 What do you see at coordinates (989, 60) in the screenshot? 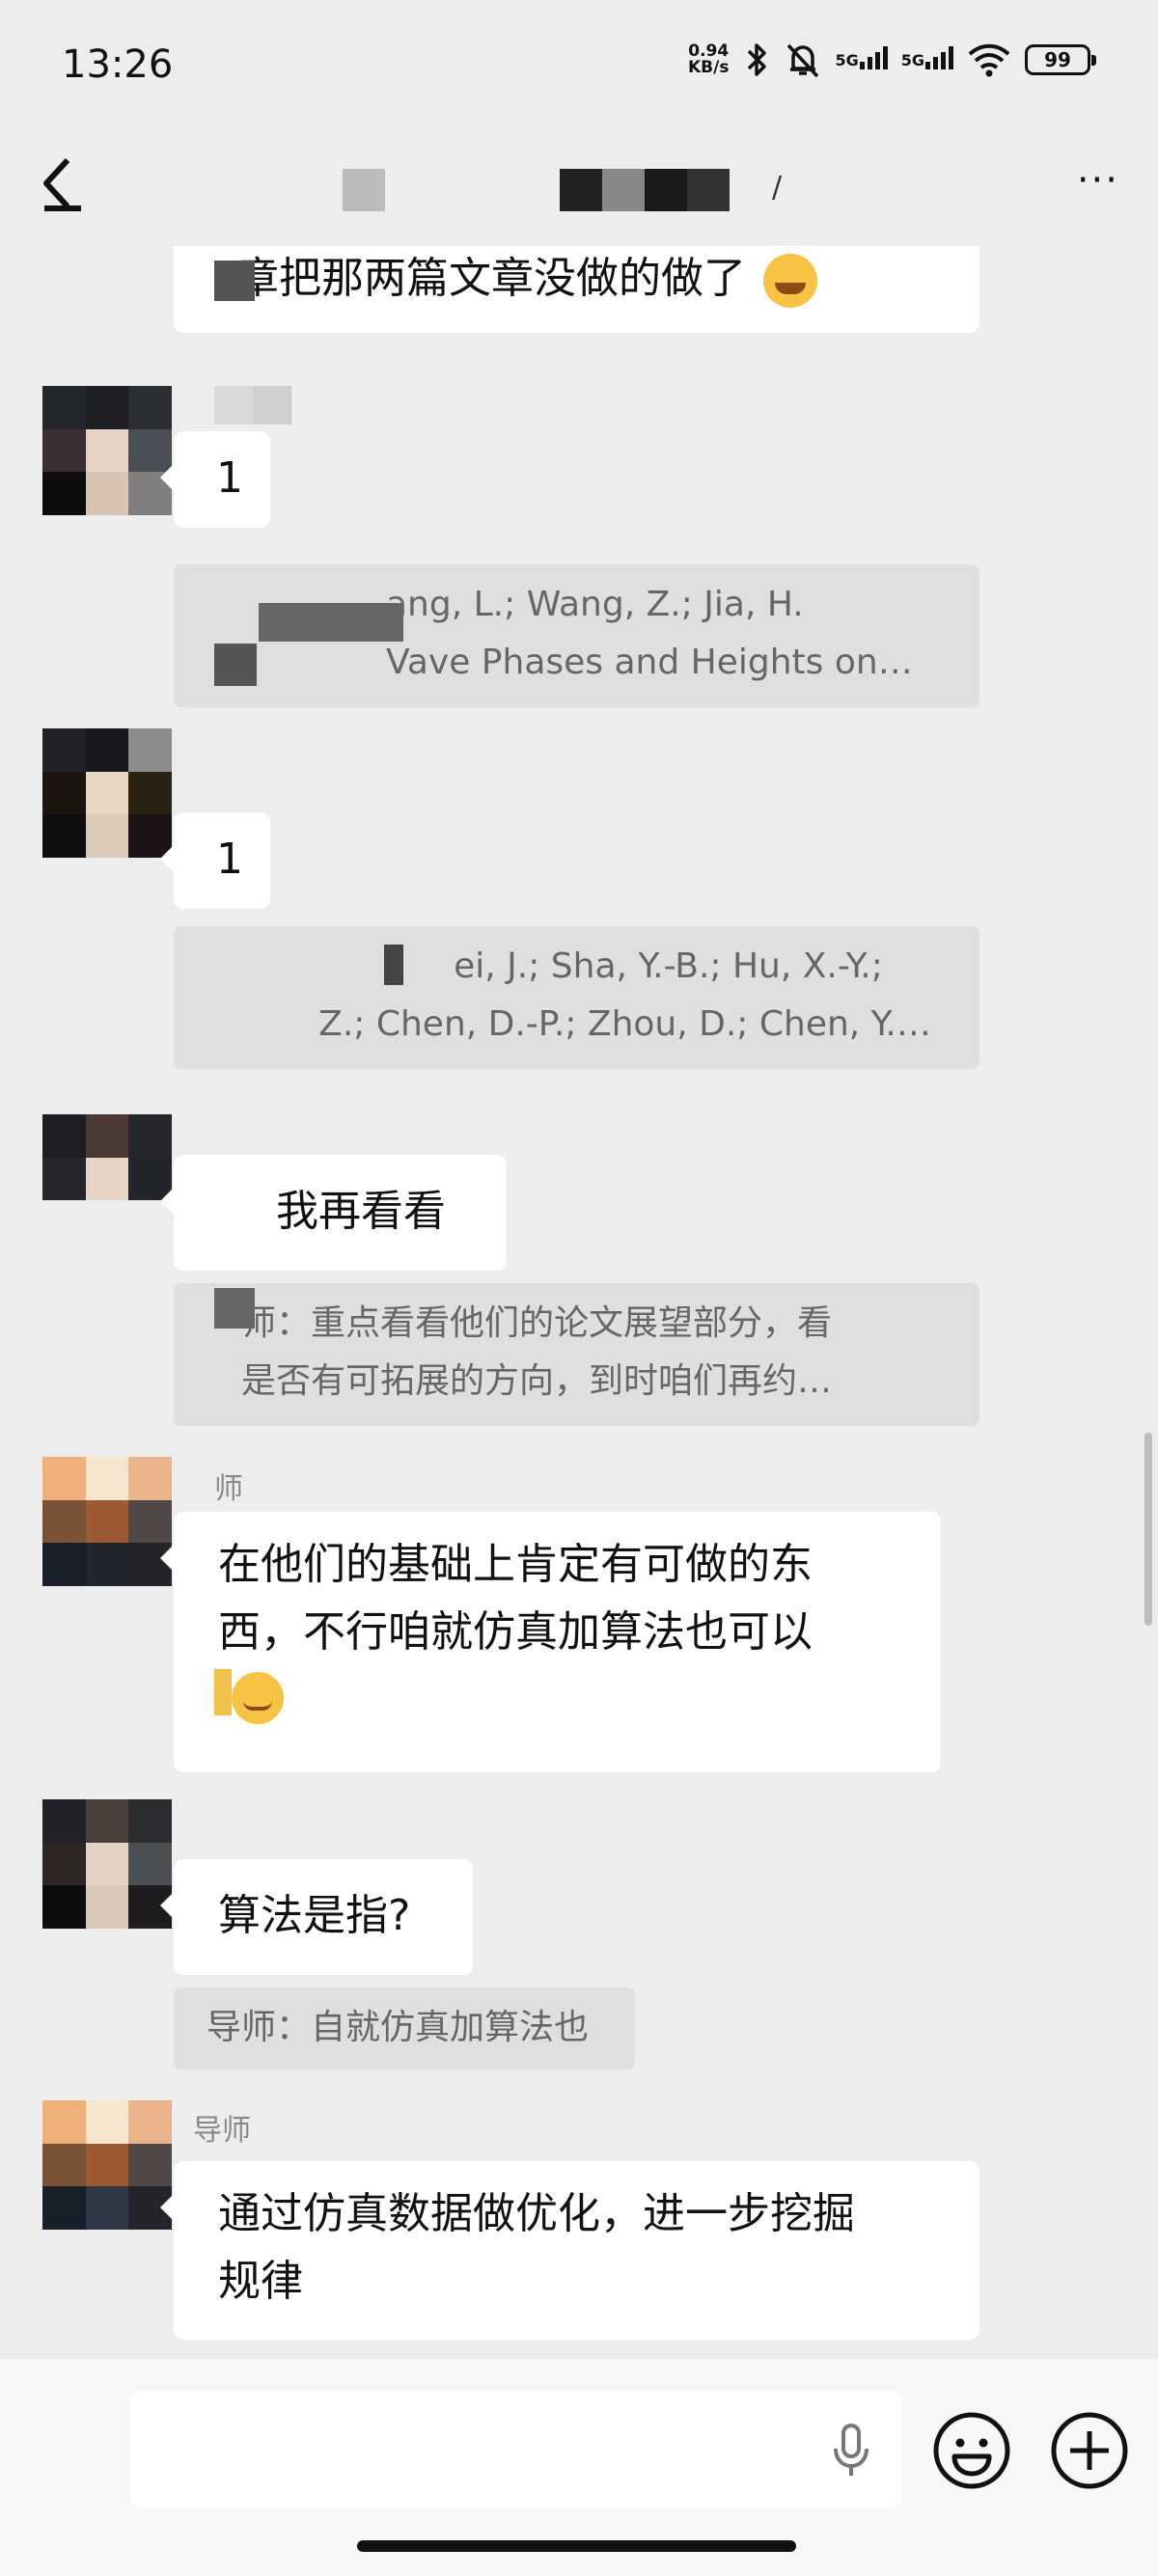
I see `wifi-icon` at bounding box center [989, 60].